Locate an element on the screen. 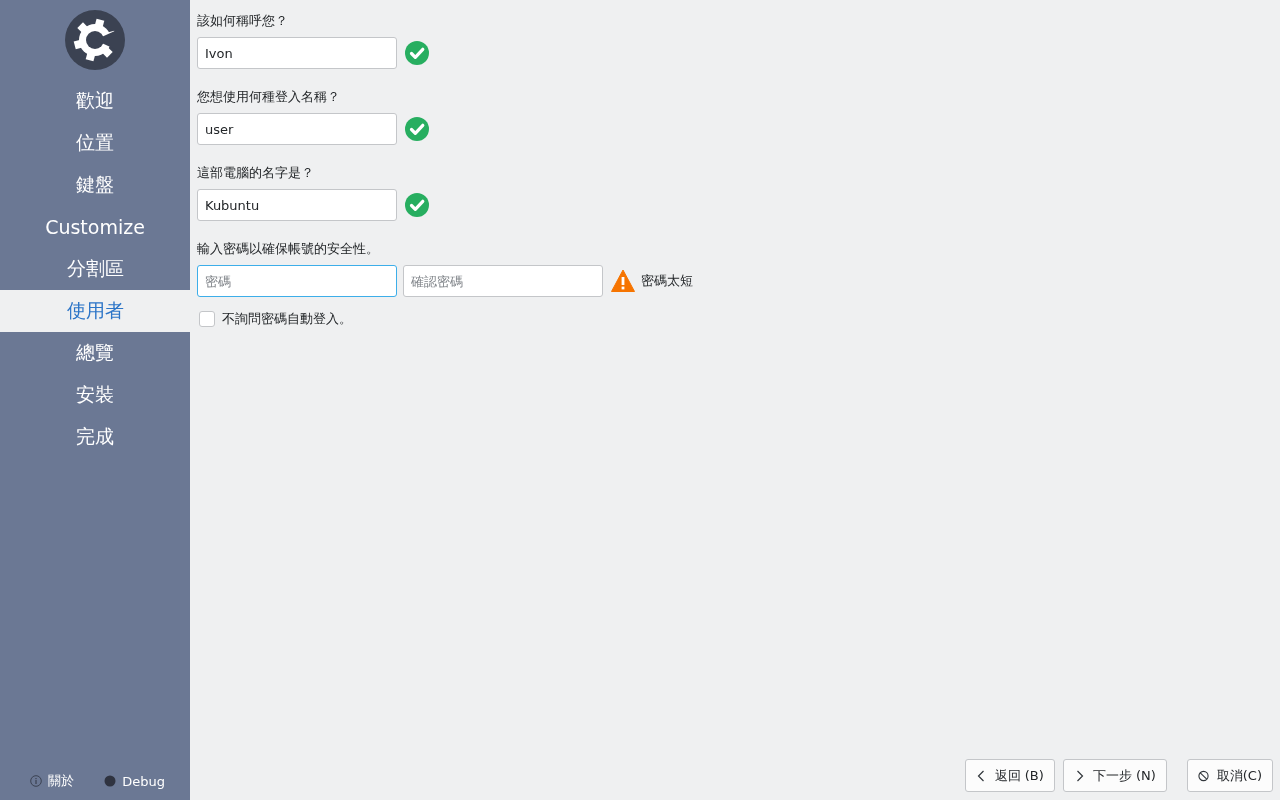 Image resolution: width=1280 pixels, height=800 pixels. field-label: 該如何稱呼您？ is located at coordinates (243, 21).